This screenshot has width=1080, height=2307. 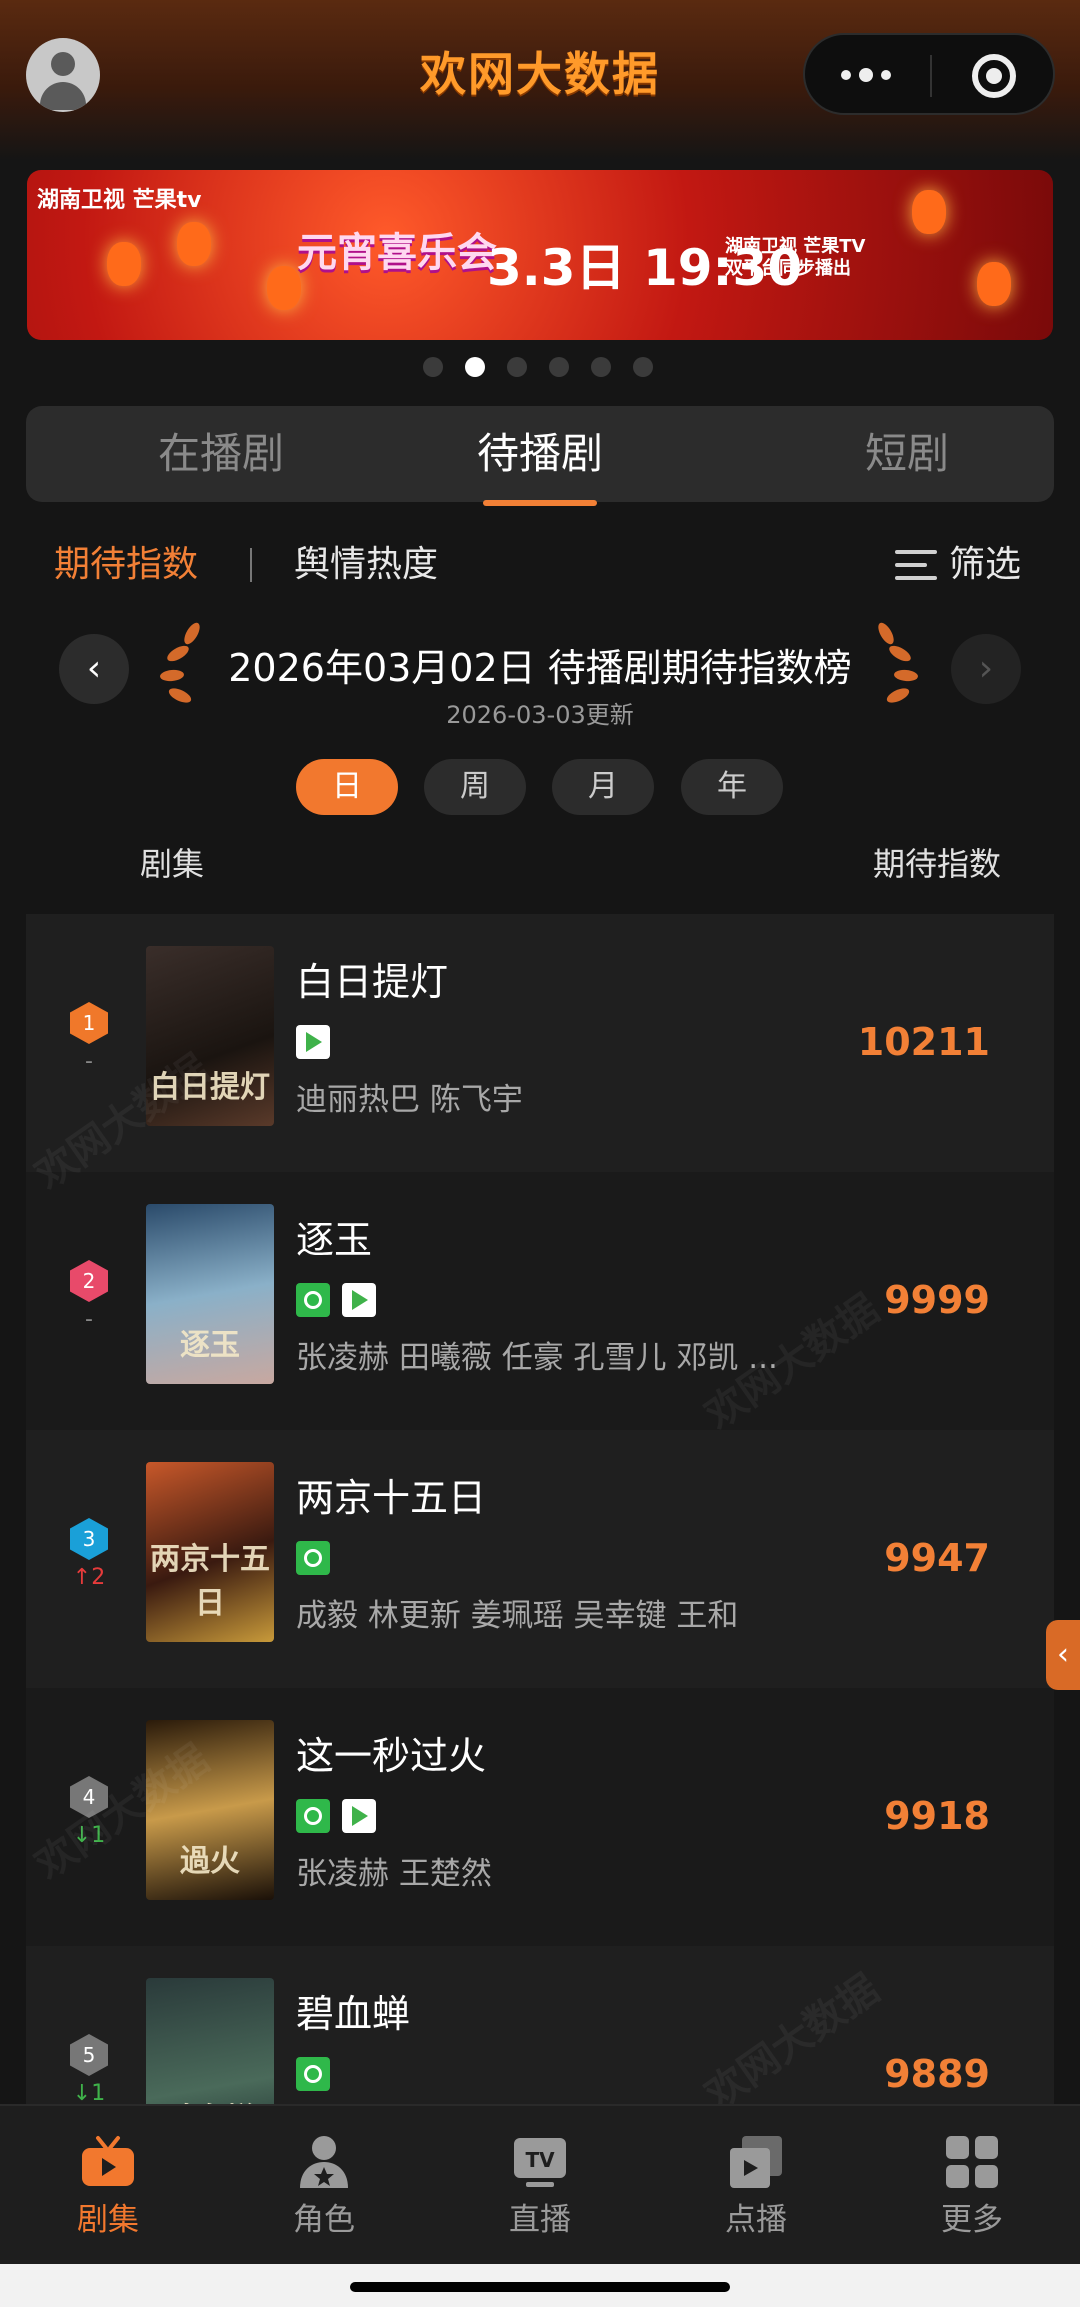 What do you see at coordinates (126, 565) in the screenshot?
I see `subtab-expectation-index: 期待指数` at bounding box center [126, 565].